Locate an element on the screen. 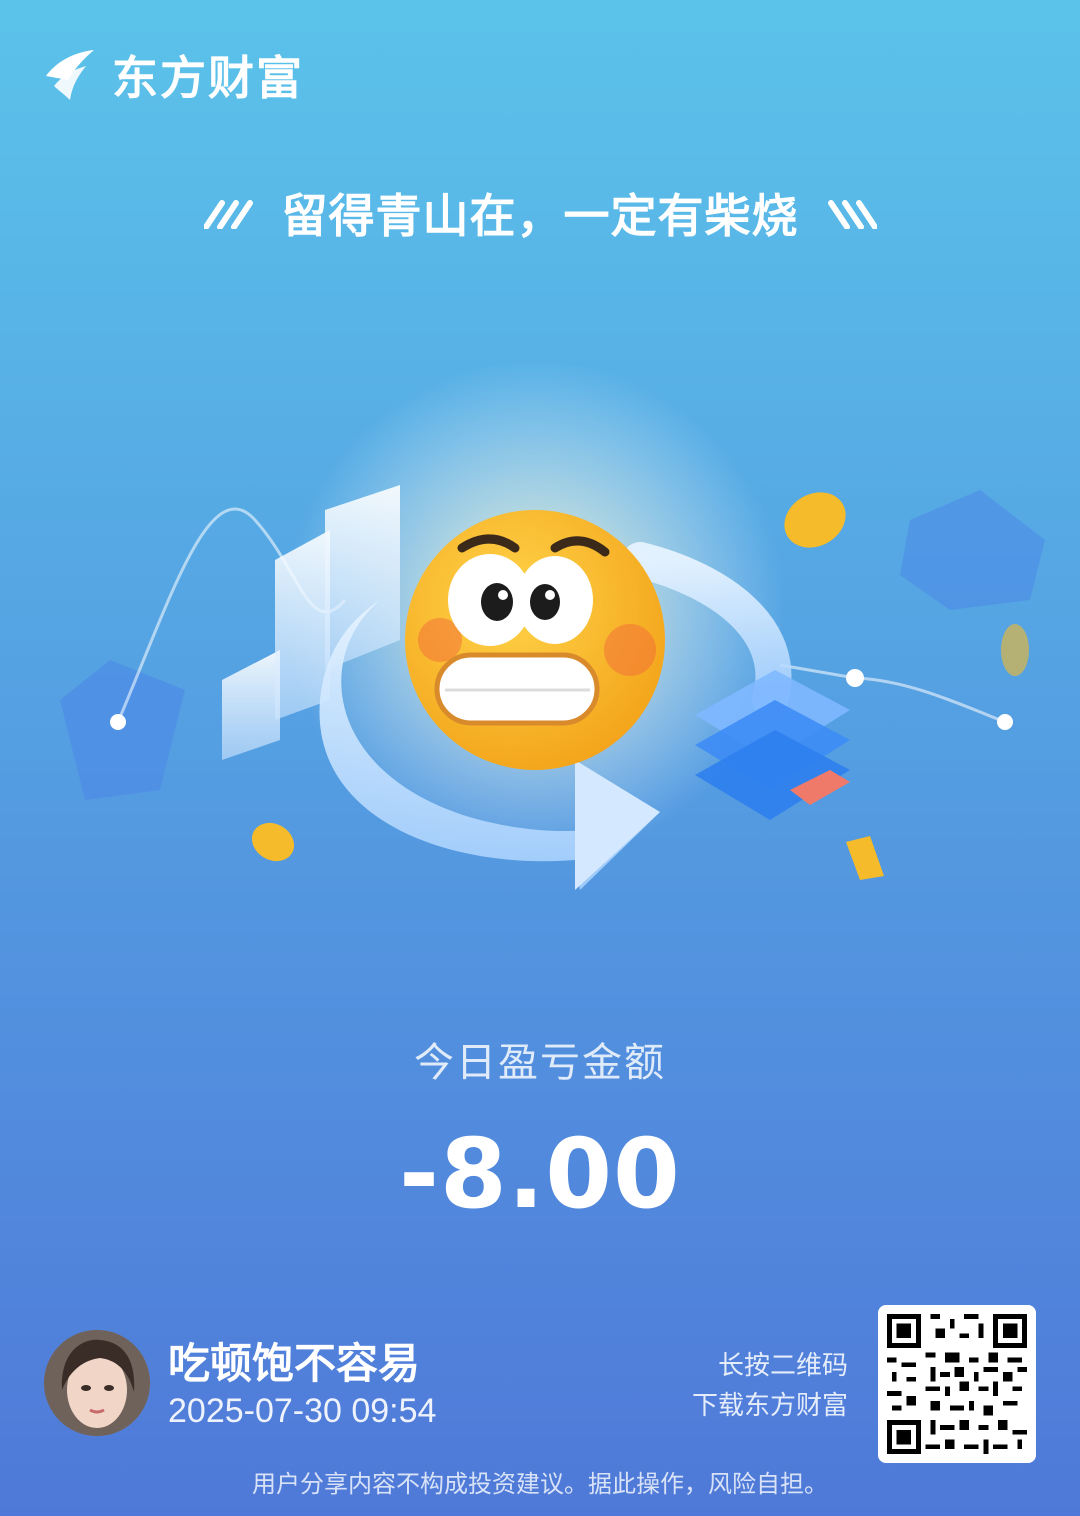 The image size is (1080, 1516). pnl-label: 今日盈亏金额 is located at coordinates (540, 1063).